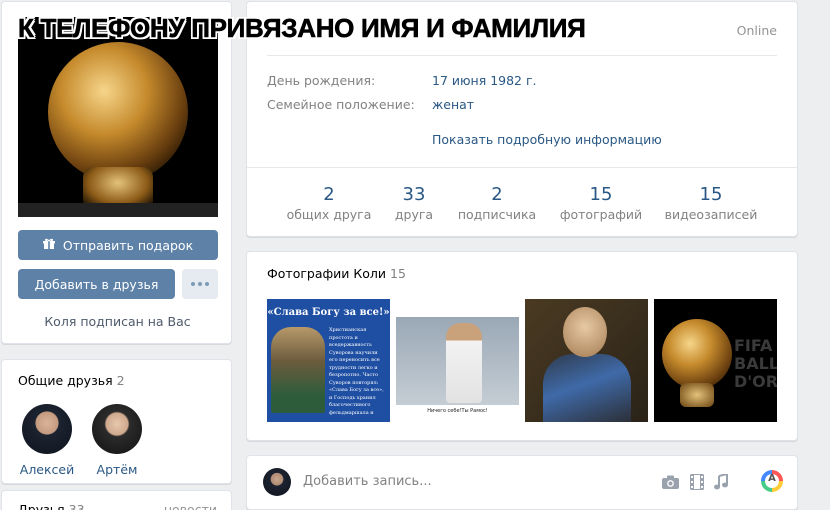 Image resolution: width=830 pixels, height=510 pixels. Describe the element at coordinates (497, 194) in the screenshot. I see `stat-value: 2` at that location.